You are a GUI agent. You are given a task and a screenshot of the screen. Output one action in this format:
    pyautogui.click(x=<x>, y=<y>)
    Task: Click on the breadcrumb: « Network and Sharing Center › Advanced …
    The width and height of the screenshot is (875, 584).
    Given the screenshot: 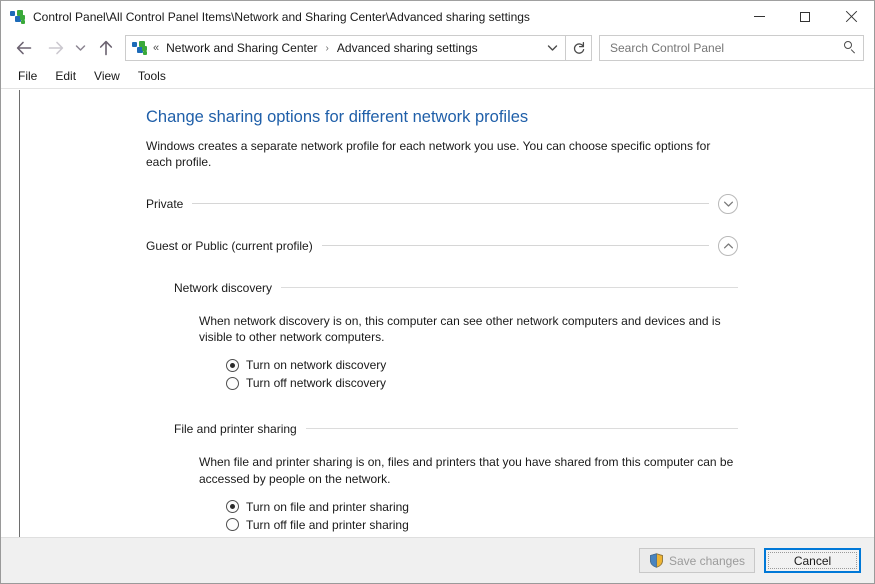 What is the action you would take?
    pyautogui.click(x=345, y=48)
    